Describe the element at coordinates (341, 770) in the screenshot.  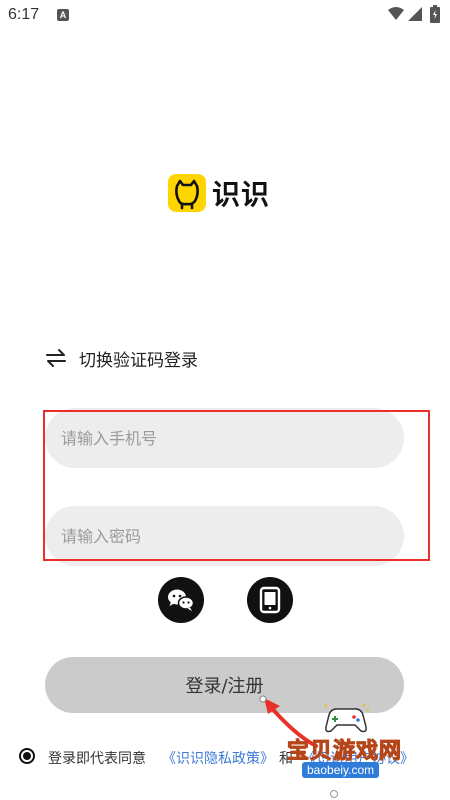
I see `watermark-url: baobeiy.com` at that location.